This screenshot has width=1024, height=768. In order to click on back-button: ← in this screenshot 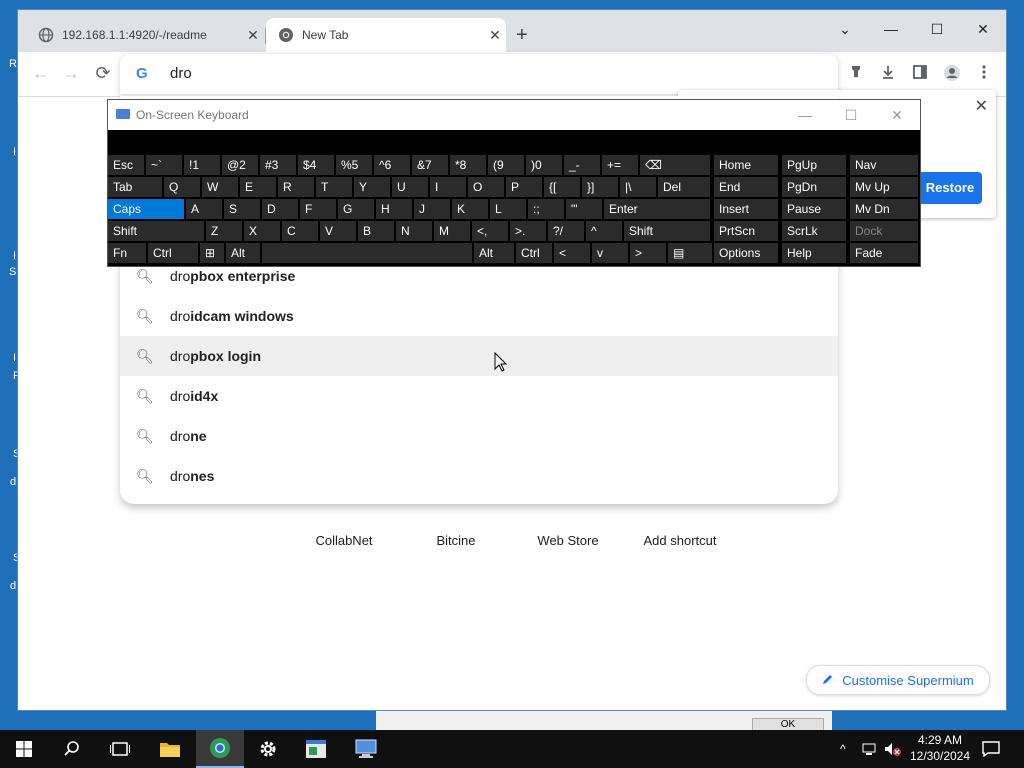, I will do `click(41, 73)`.